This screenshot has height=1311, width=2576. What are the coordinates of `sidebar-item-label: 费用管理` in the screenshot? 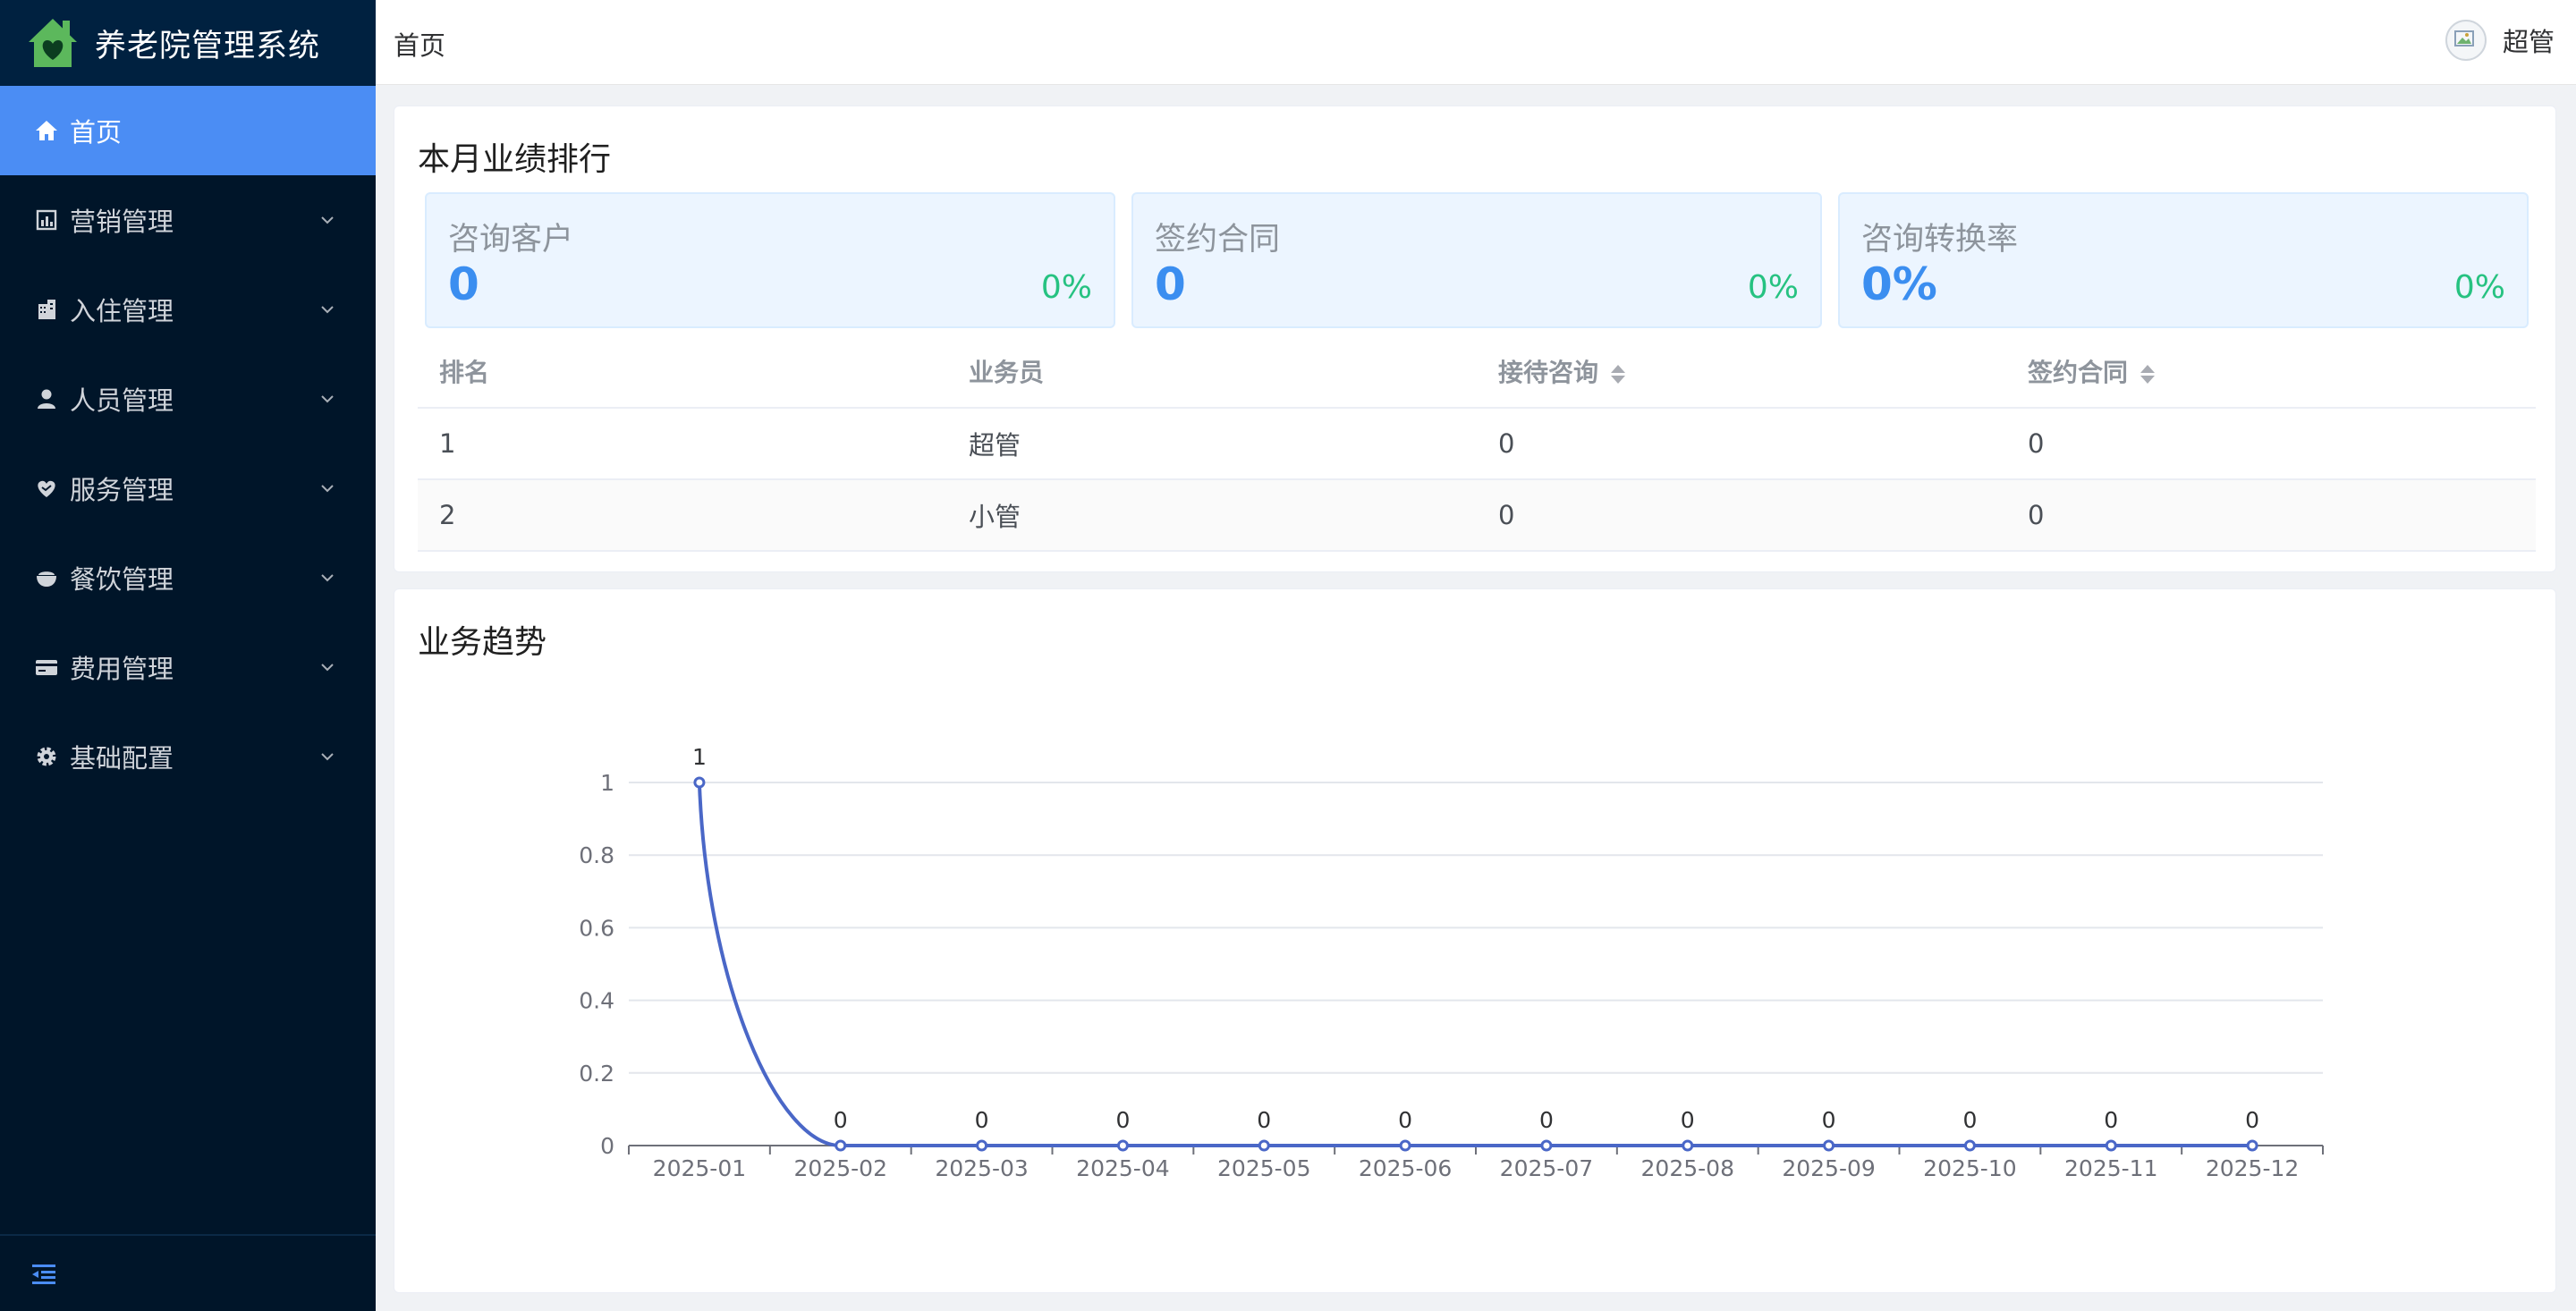 It's located at (122, 669).